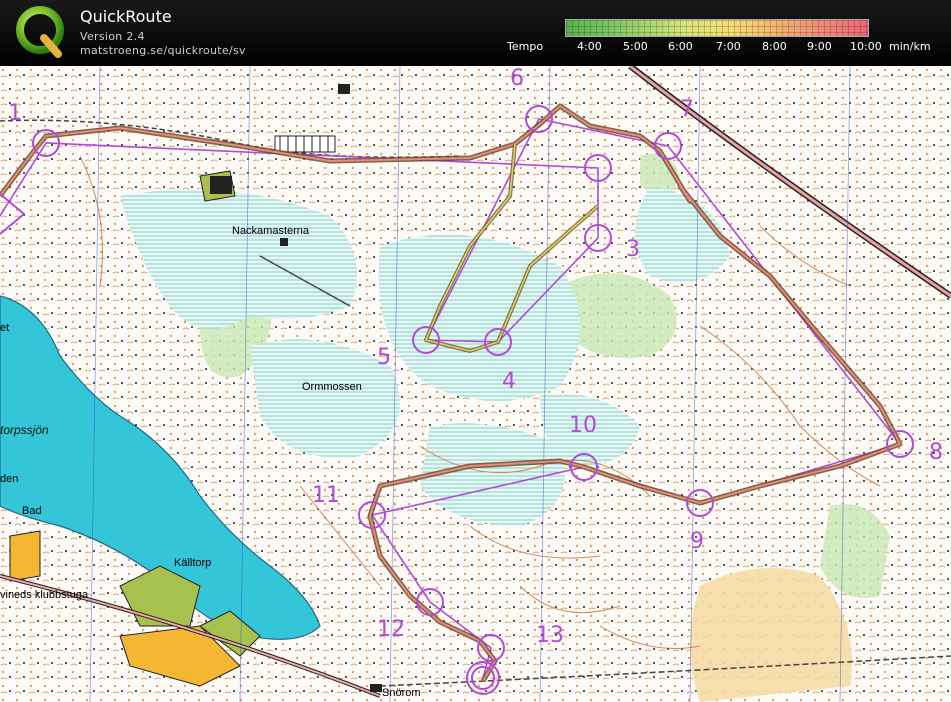  What do you see at coordinates (635, 46) in the screenshot?
I see `legend-tick: 5:00` at bounding box center [635, 46].